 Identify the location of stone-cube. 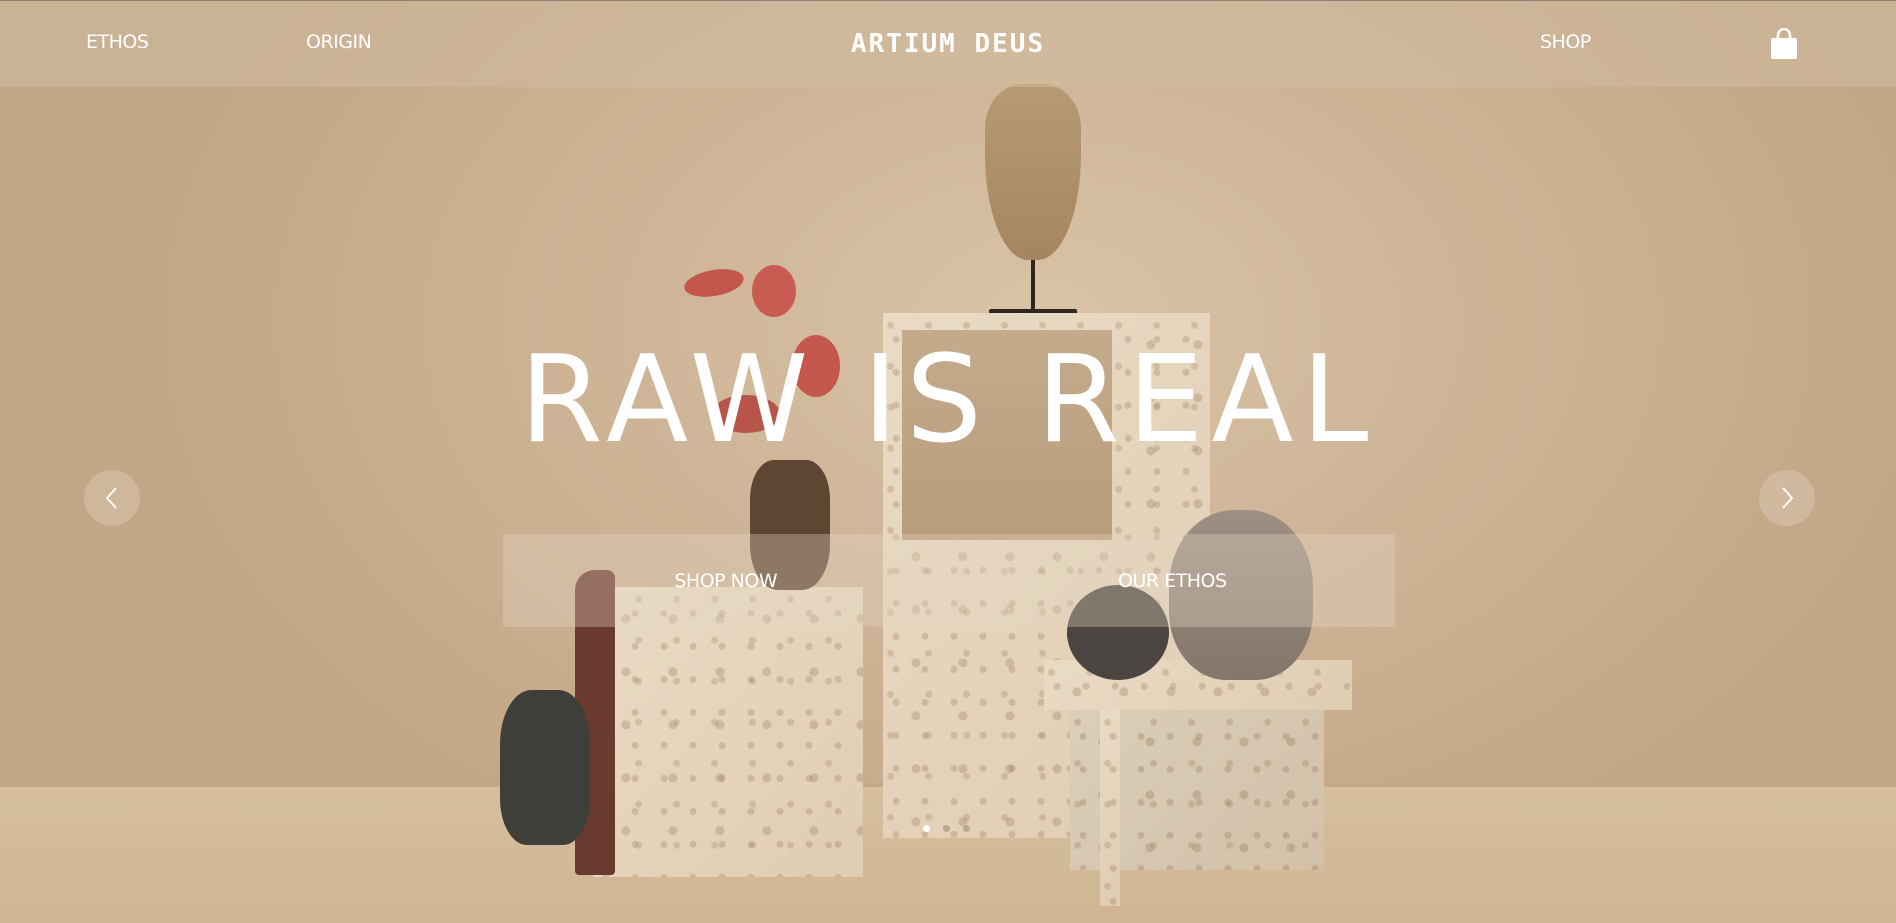
(728, 732).